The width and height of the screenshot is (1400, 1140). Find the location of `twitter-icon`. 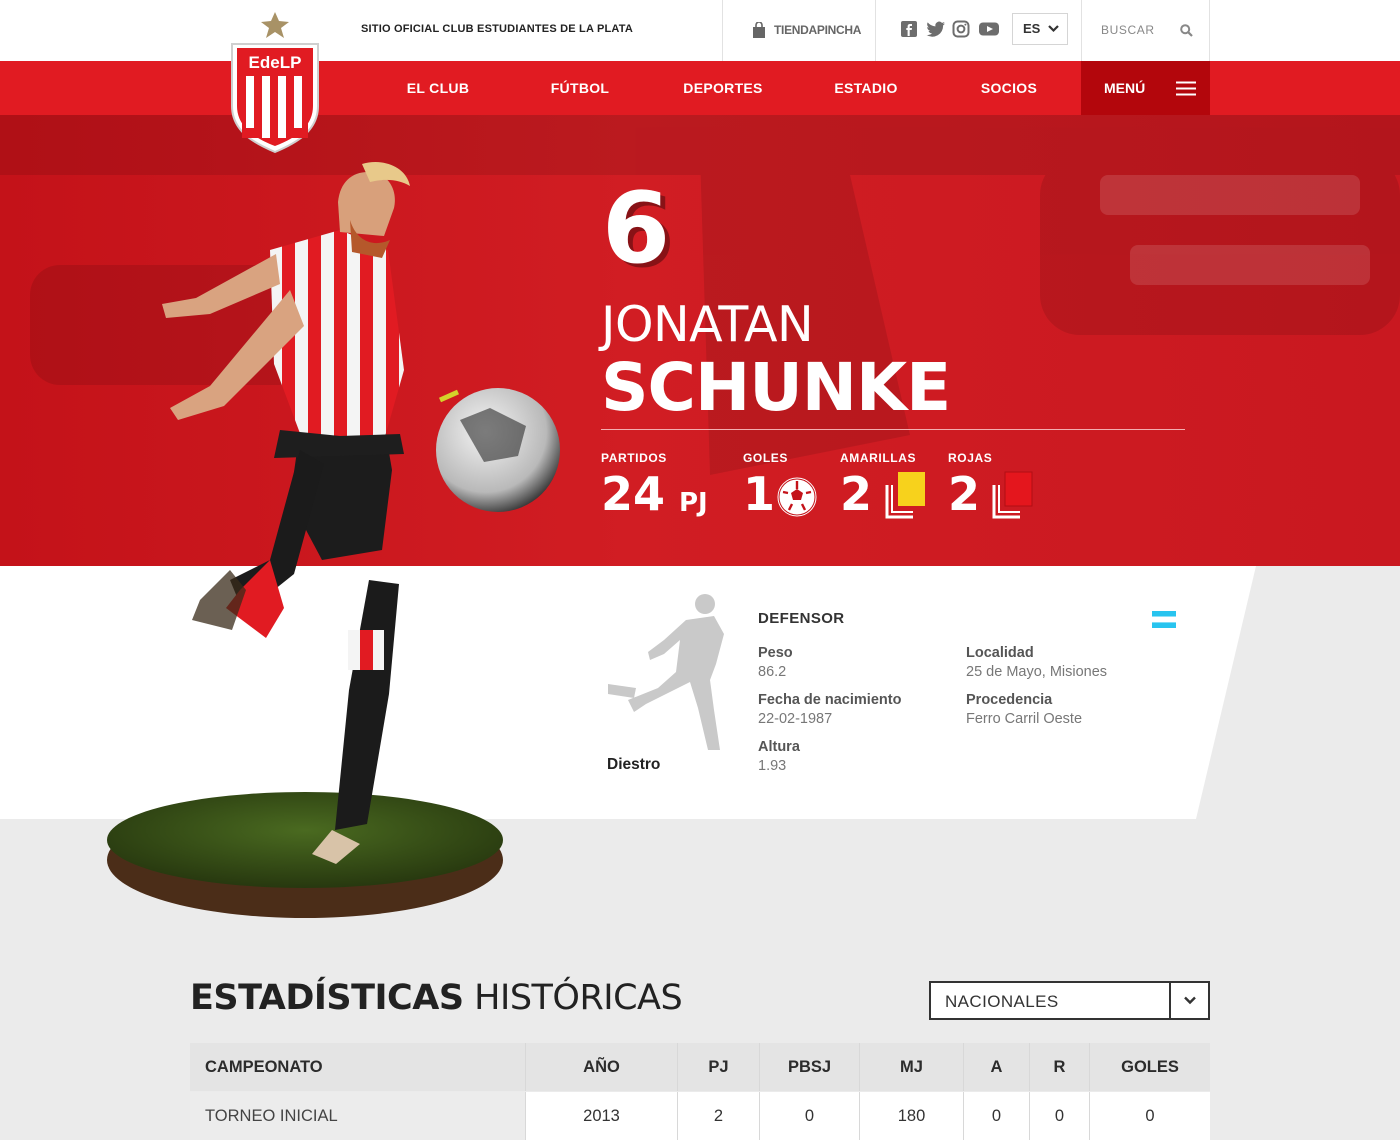

twitter-icon is located at coordinates (935, 29).